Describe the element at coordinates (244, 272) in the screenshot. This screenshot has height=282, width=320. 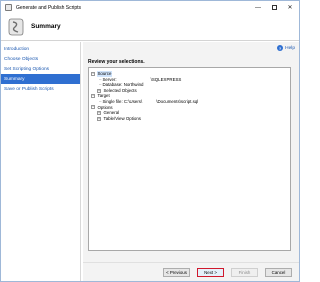
I see `finish-button: Finish` at that location.